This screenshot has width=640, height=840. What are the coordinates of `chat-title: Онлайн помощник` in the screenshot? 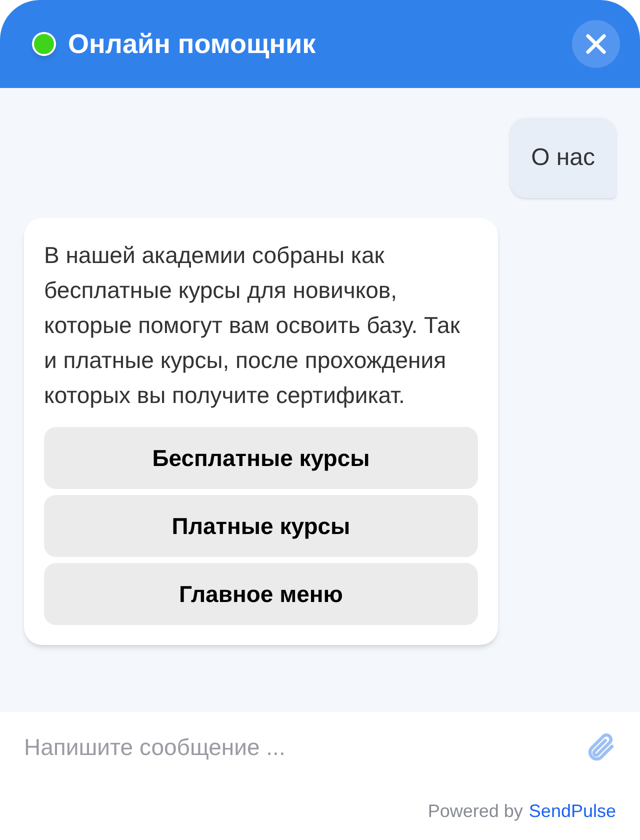 It's located at (192, 44).